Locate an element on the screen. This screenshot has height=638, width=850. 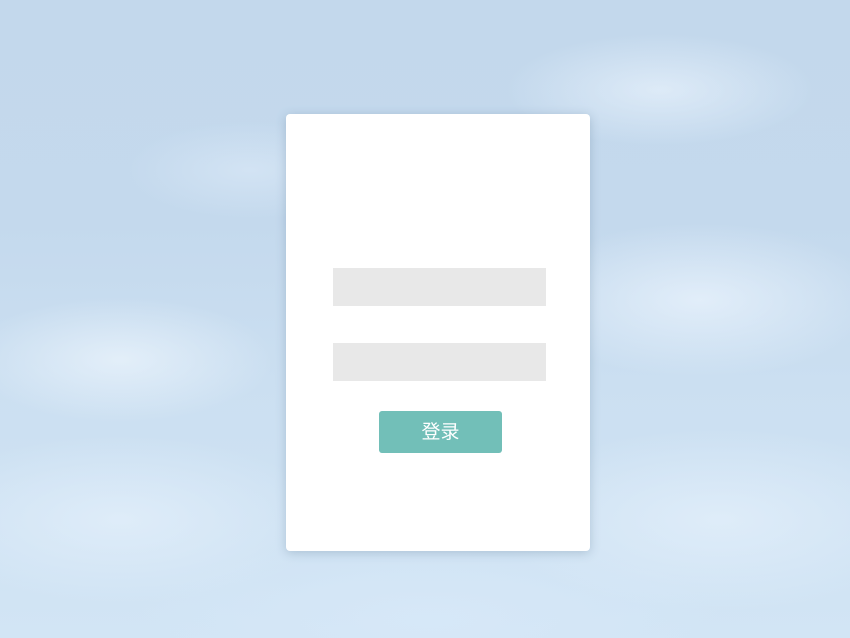
username-field is located at coordinates (439, 287).